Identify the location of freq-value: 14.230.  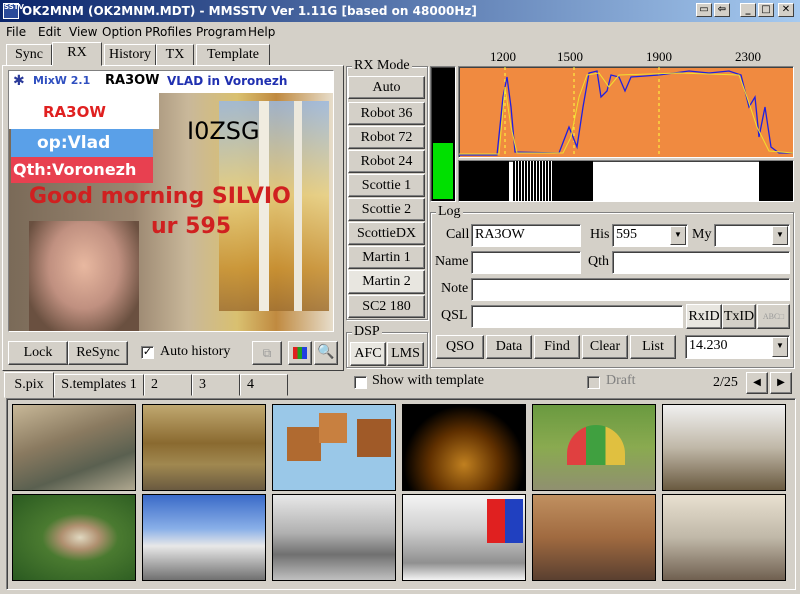
(708, 345).